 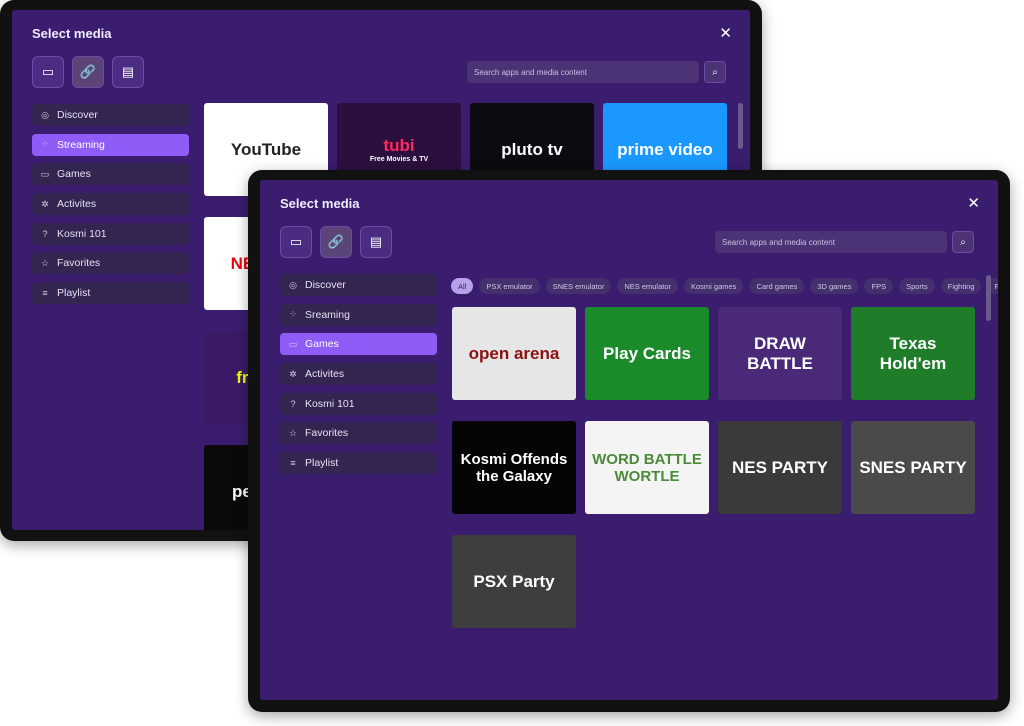 What do you see at coordinates (327, 433) in the screenshot?
I see `sidebar-item-label: Favorites` at bounding box center [327, 433].